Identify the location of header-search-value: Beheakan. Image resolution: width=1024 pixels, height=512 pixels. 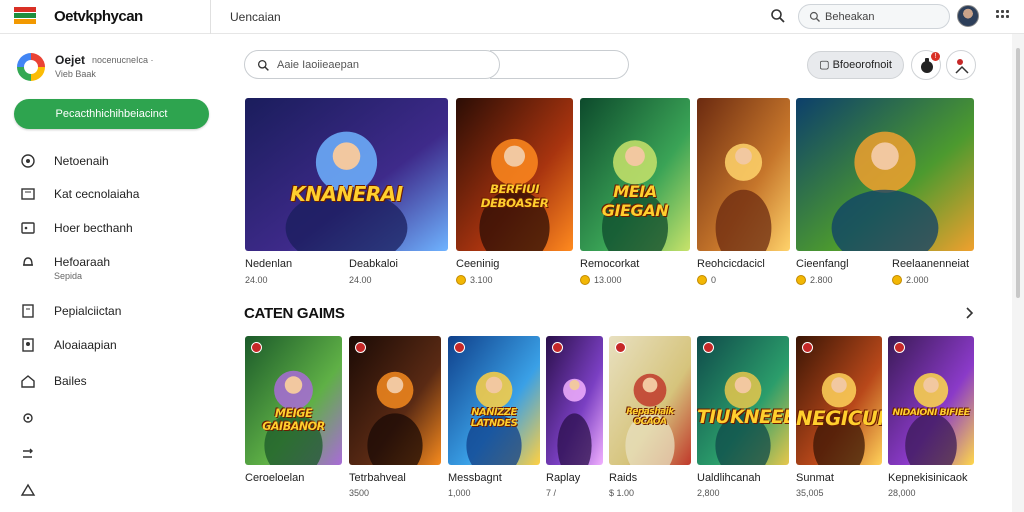
(850, 17).